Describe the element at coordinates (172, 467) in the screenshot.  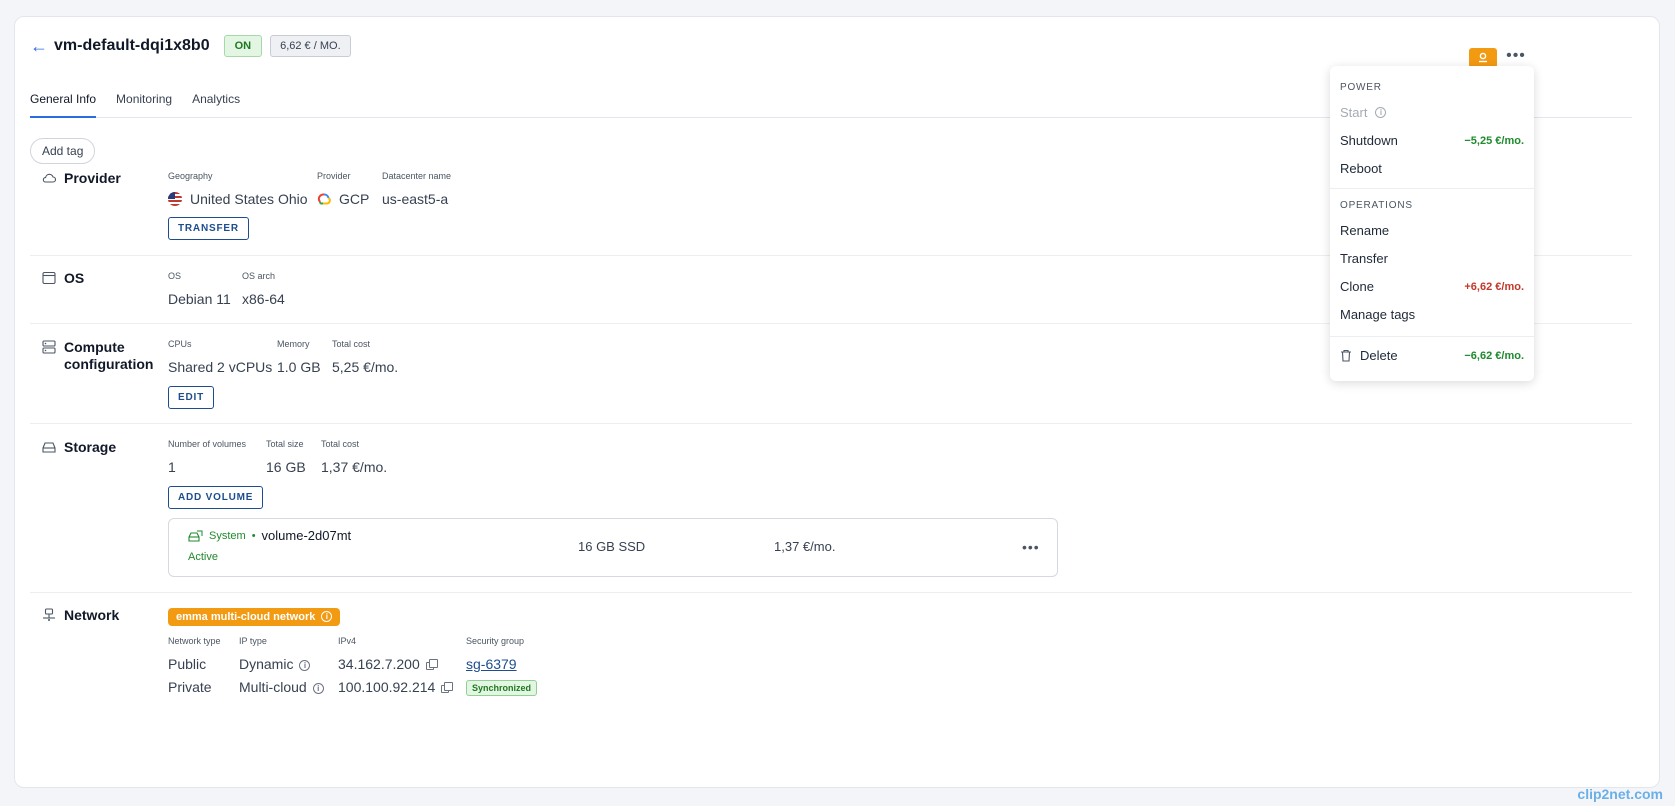
I see `volumes-value: 1` at that location.